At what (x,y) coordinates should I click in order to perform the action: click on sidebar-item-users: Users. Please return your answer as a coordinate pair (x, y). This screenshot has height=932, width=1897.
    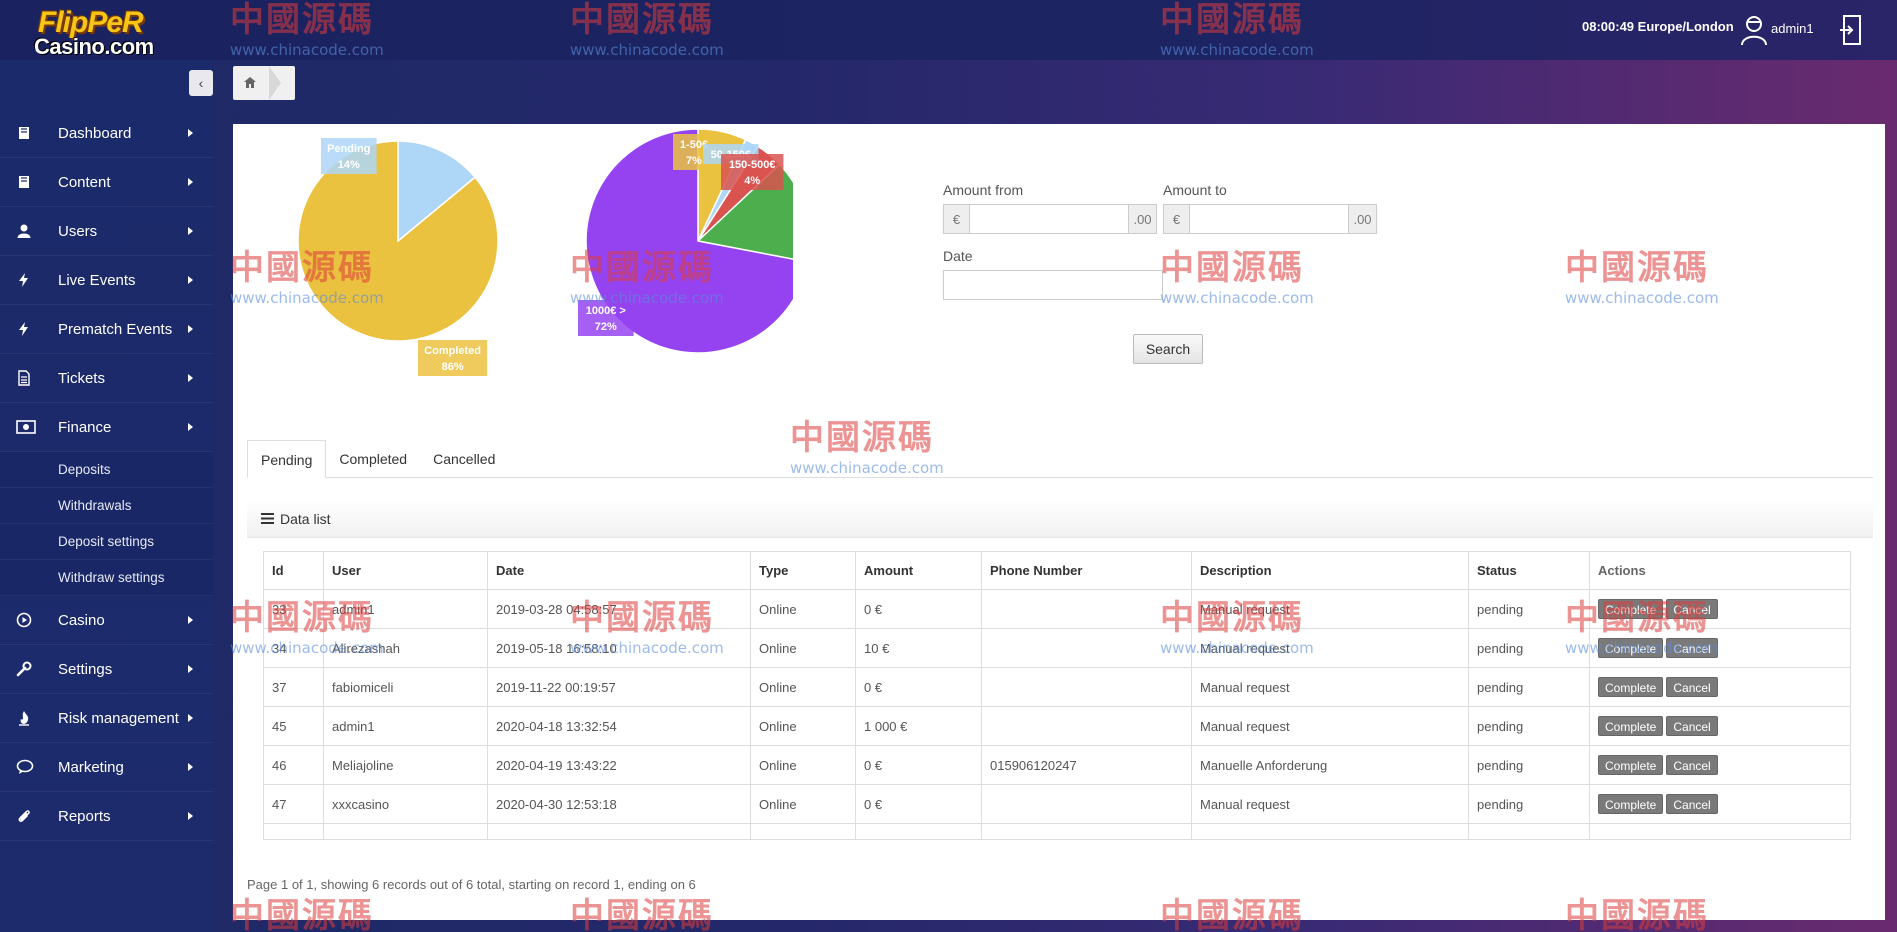
    Looking at the image, I should click on (106, 231).